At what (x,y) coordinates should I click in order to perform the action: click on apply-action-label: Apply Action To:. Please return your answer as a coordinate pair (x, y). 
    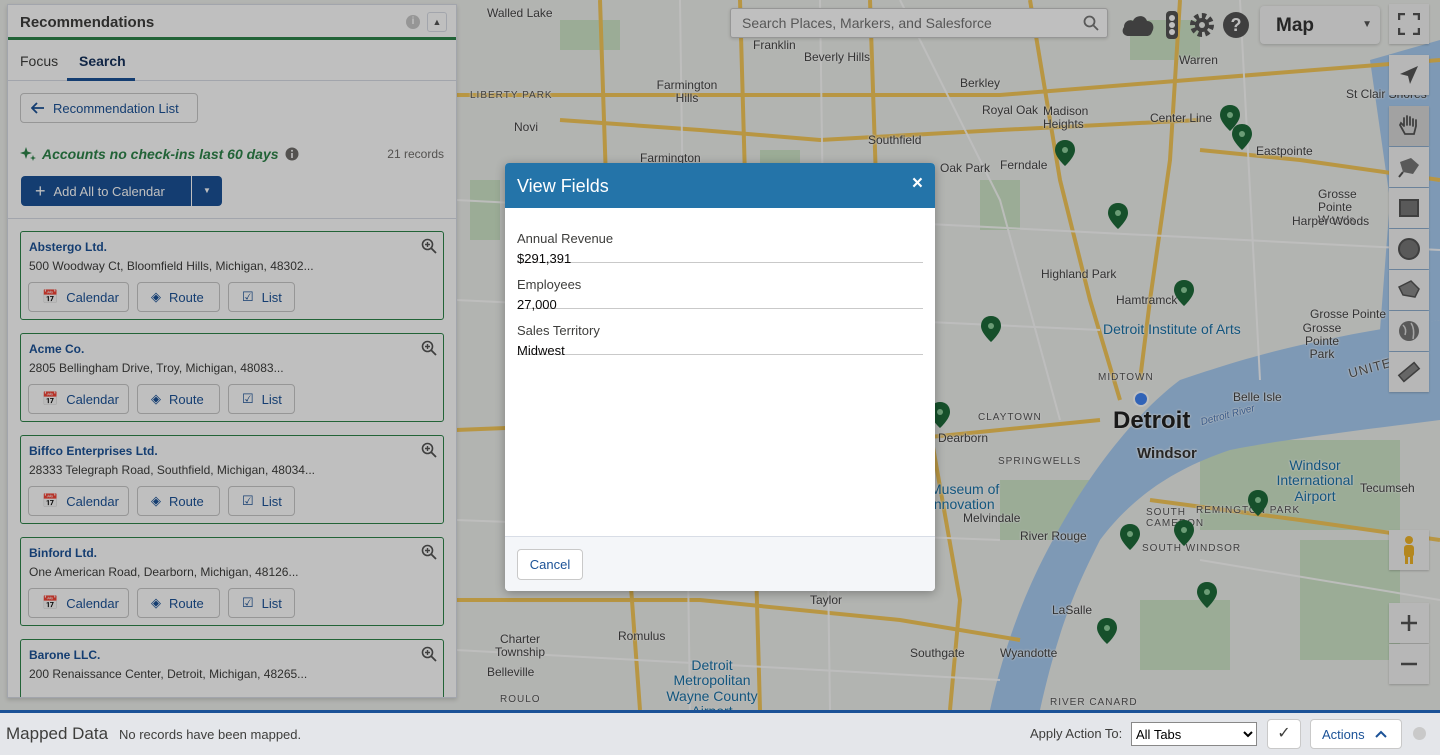
    Looking at the image, I should click on (1076, 733).